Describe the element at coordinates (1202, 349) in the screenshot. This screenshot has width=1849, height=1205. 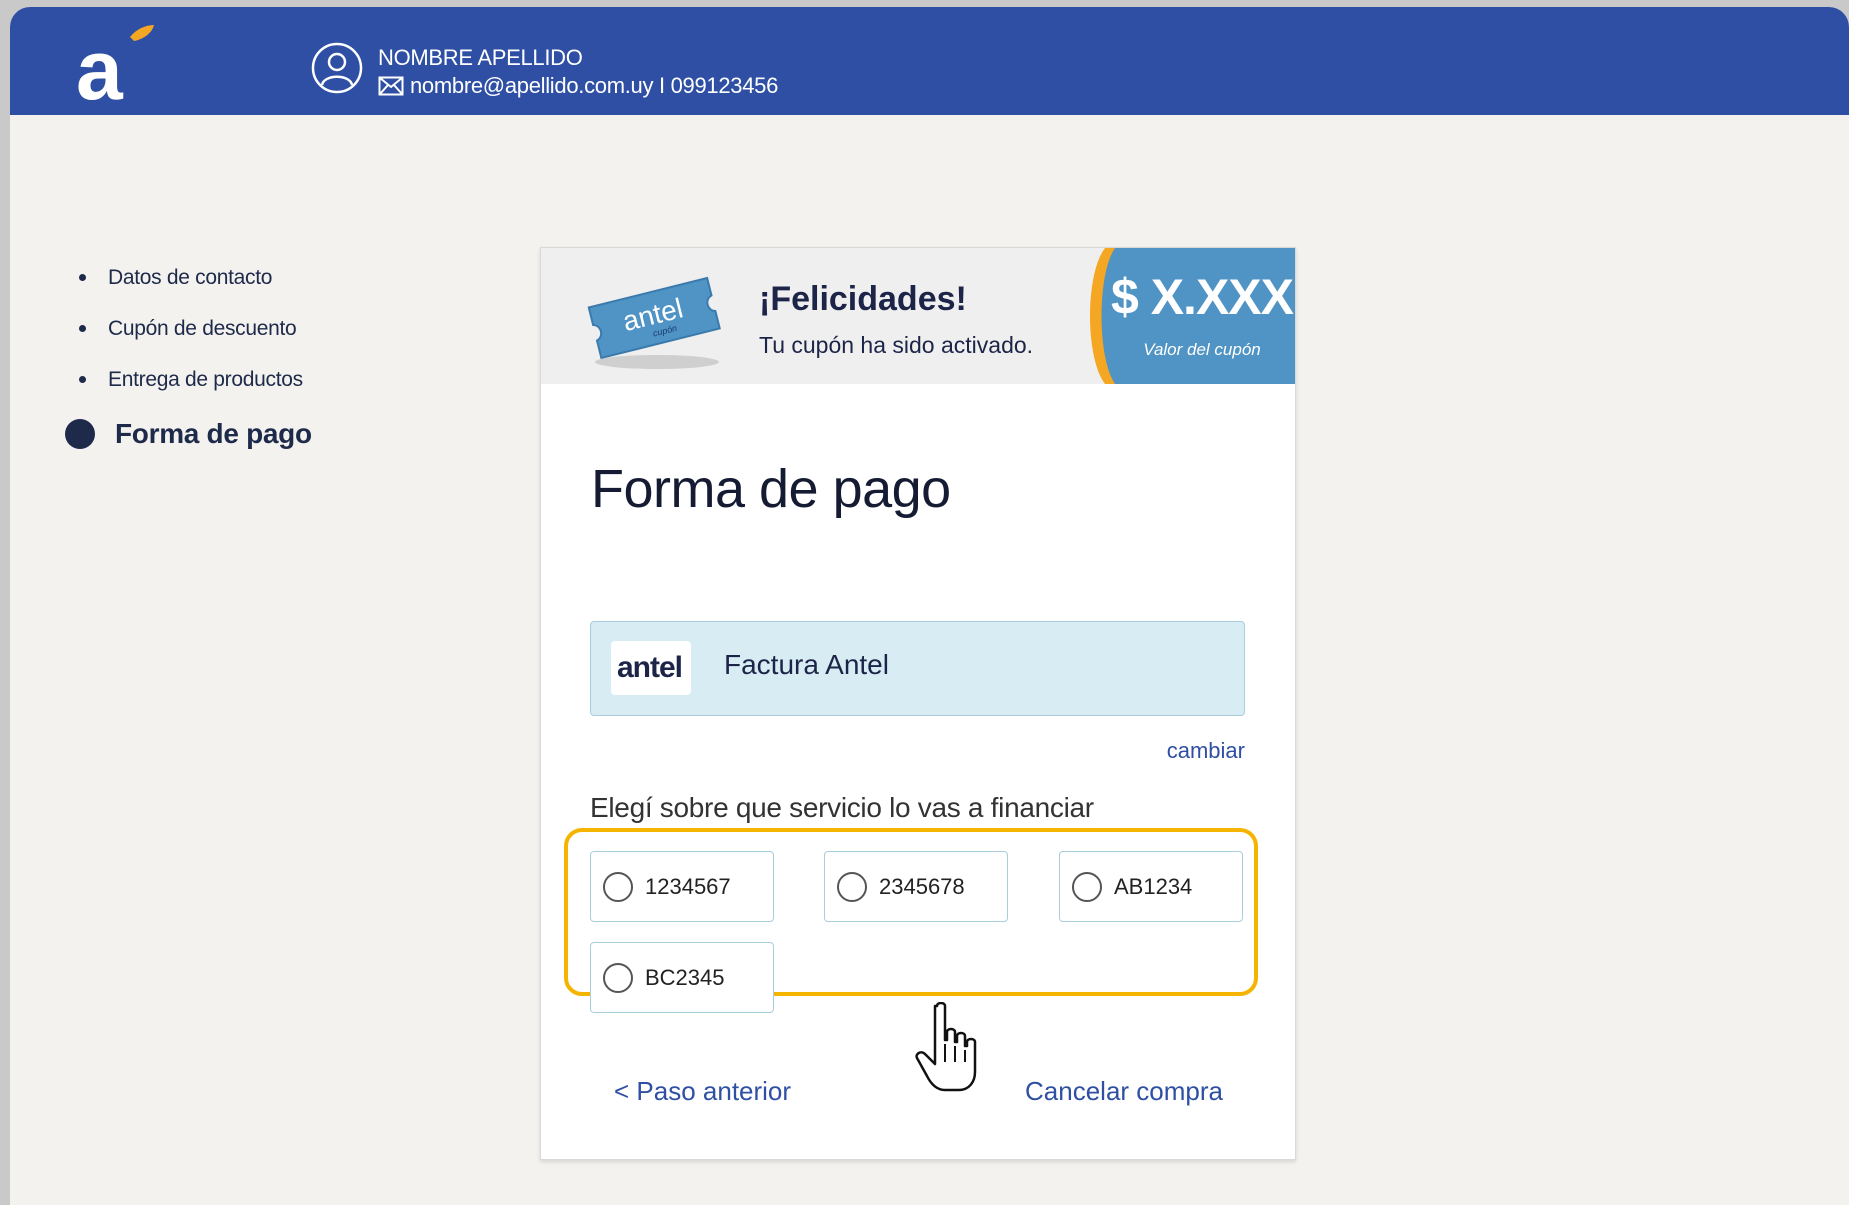
I see `coupon-amount-label: Valor del cupón` at that location.